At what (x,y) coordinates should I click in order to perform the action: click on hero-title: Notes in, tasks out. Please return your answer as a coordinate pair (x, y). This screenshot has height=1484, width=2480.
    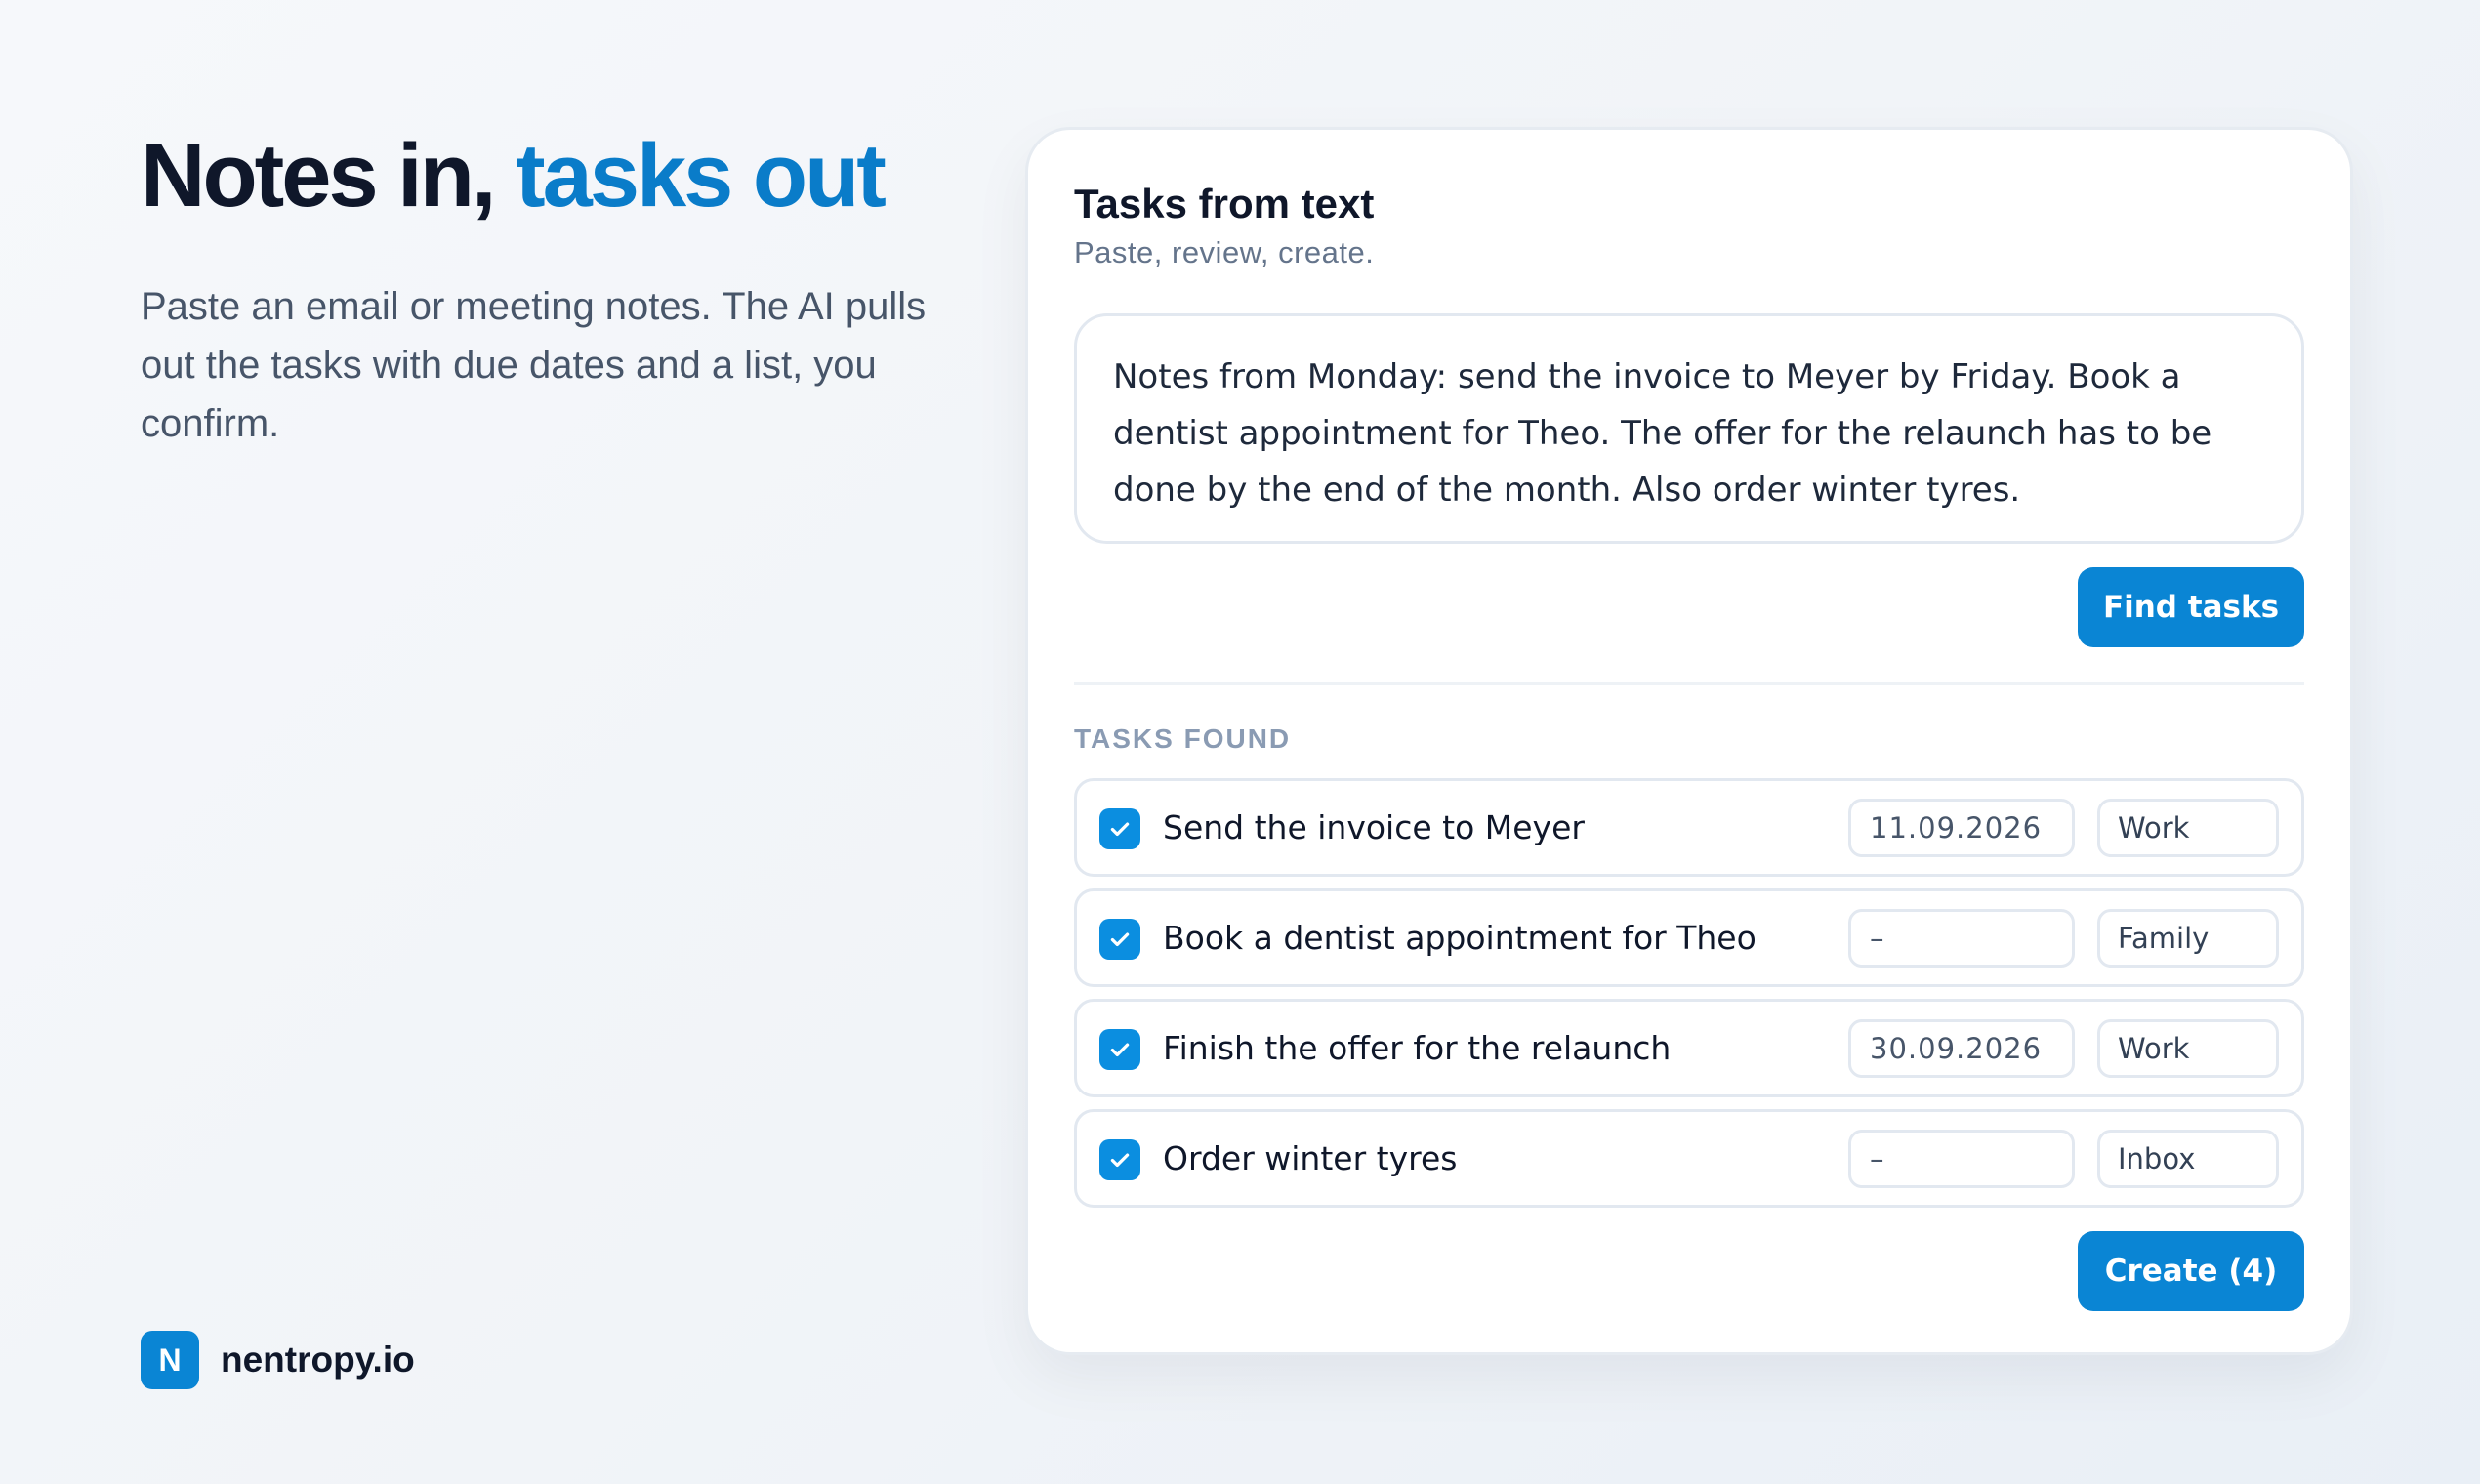
    Looking at the image, I should click on (541, 176).